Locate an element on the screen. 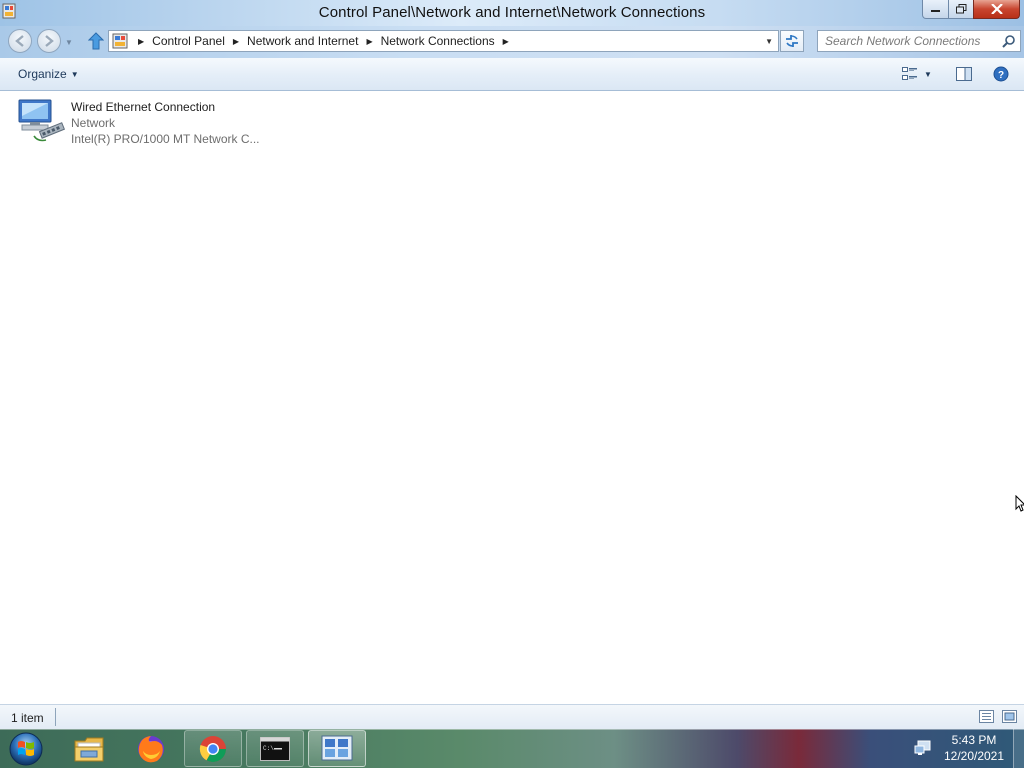  restore-button is located at coordinates (961, 9).